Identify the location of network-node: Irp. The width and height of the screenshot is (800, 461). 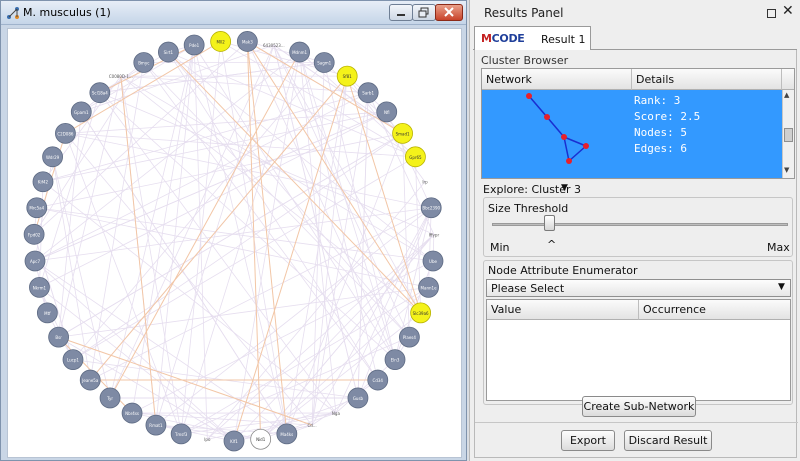
(425, 182).